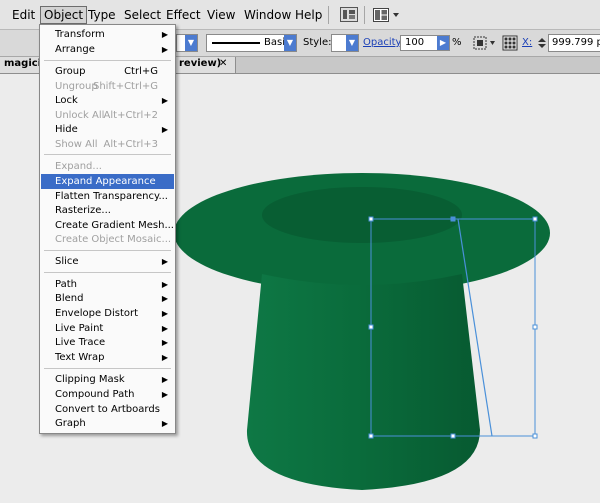  What do you see at coordinates (107, 129) in the screenshot?
I see `menu-item-hide: Hide ▶` at bounding box center [107, 129].